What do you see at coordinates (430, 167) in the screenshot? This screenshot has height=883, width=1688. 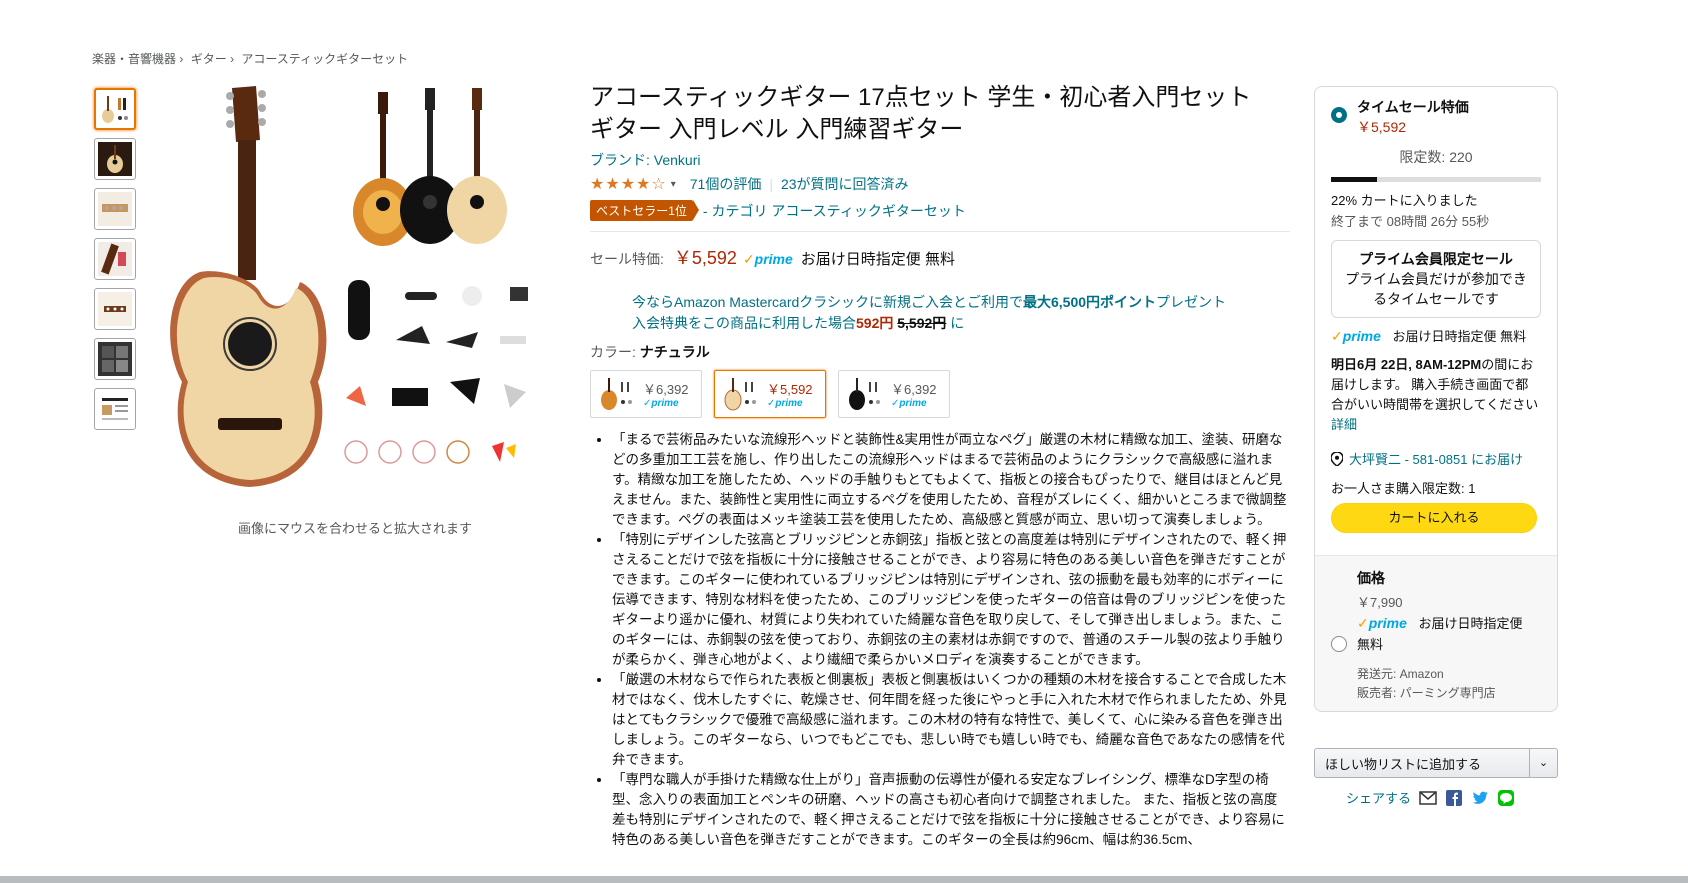 I see `guitar-variants-illustration` at bounding box center [430, 167].